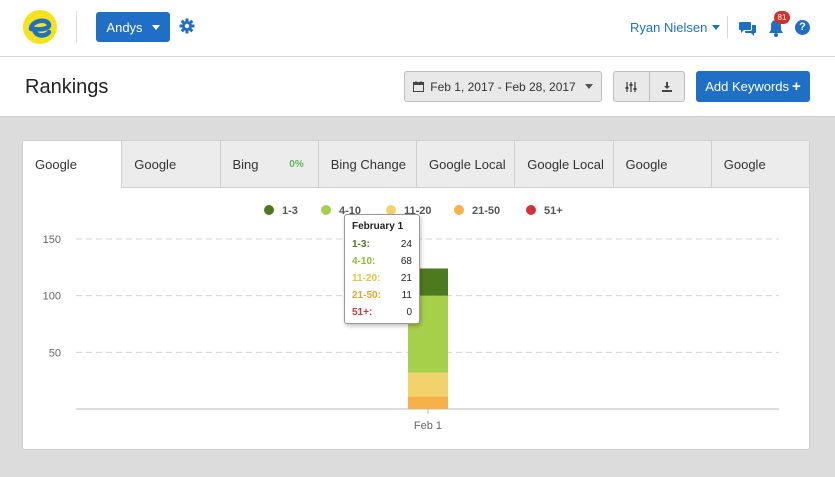  I want to click on download-button, so click(666, 86).